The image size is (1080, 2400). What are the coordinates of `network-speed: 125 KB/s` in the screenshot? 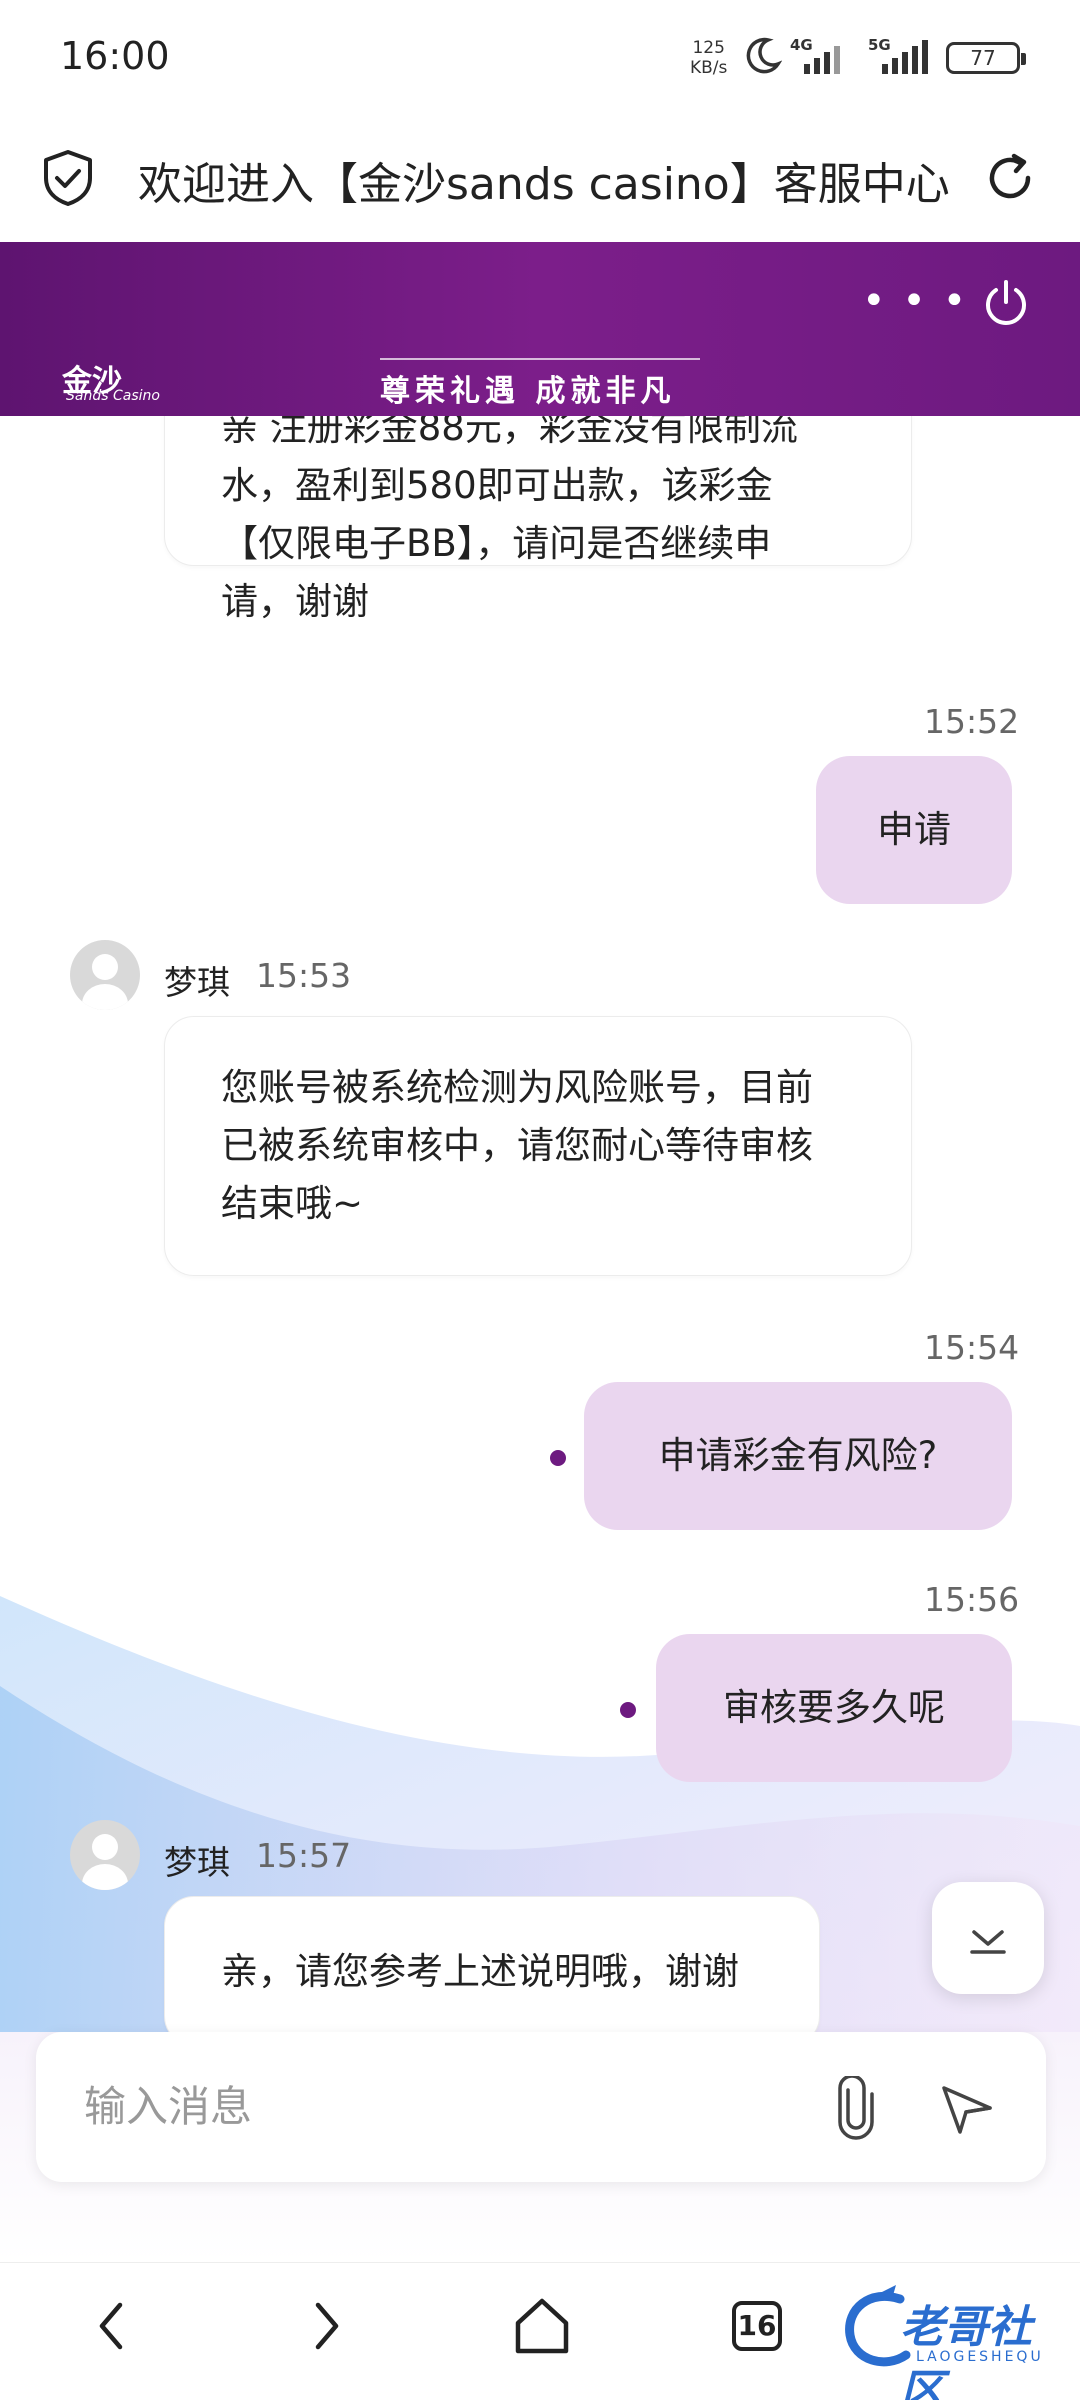 It's located at (708, 58).